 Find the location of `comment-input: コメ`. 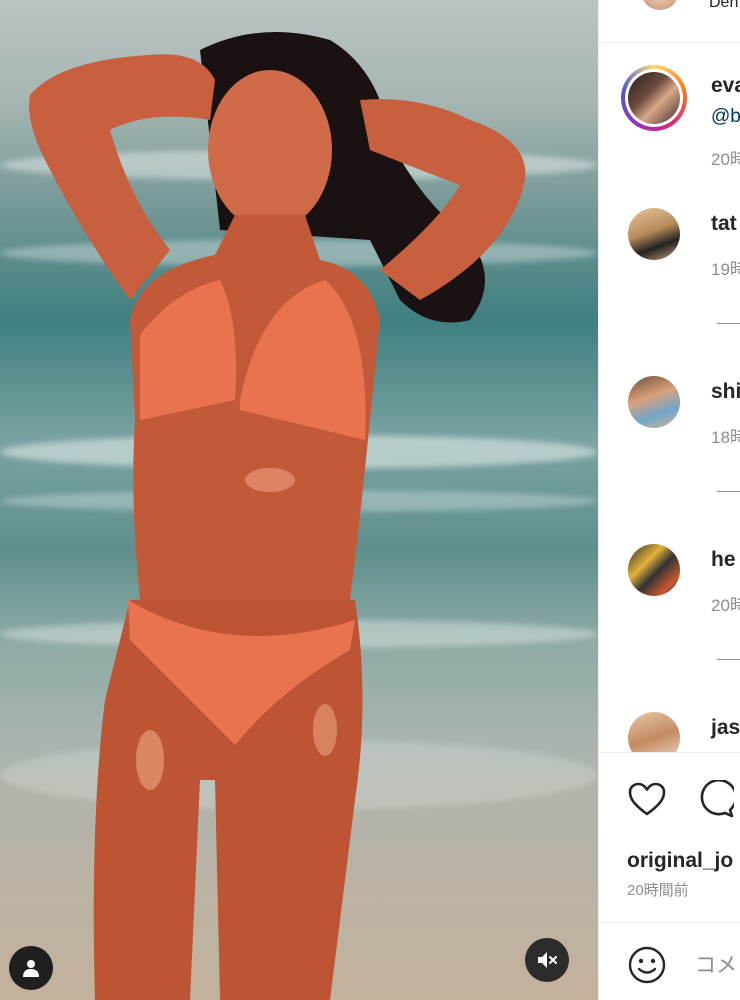

comment-input: コメ is located at coordinates (716, 964).